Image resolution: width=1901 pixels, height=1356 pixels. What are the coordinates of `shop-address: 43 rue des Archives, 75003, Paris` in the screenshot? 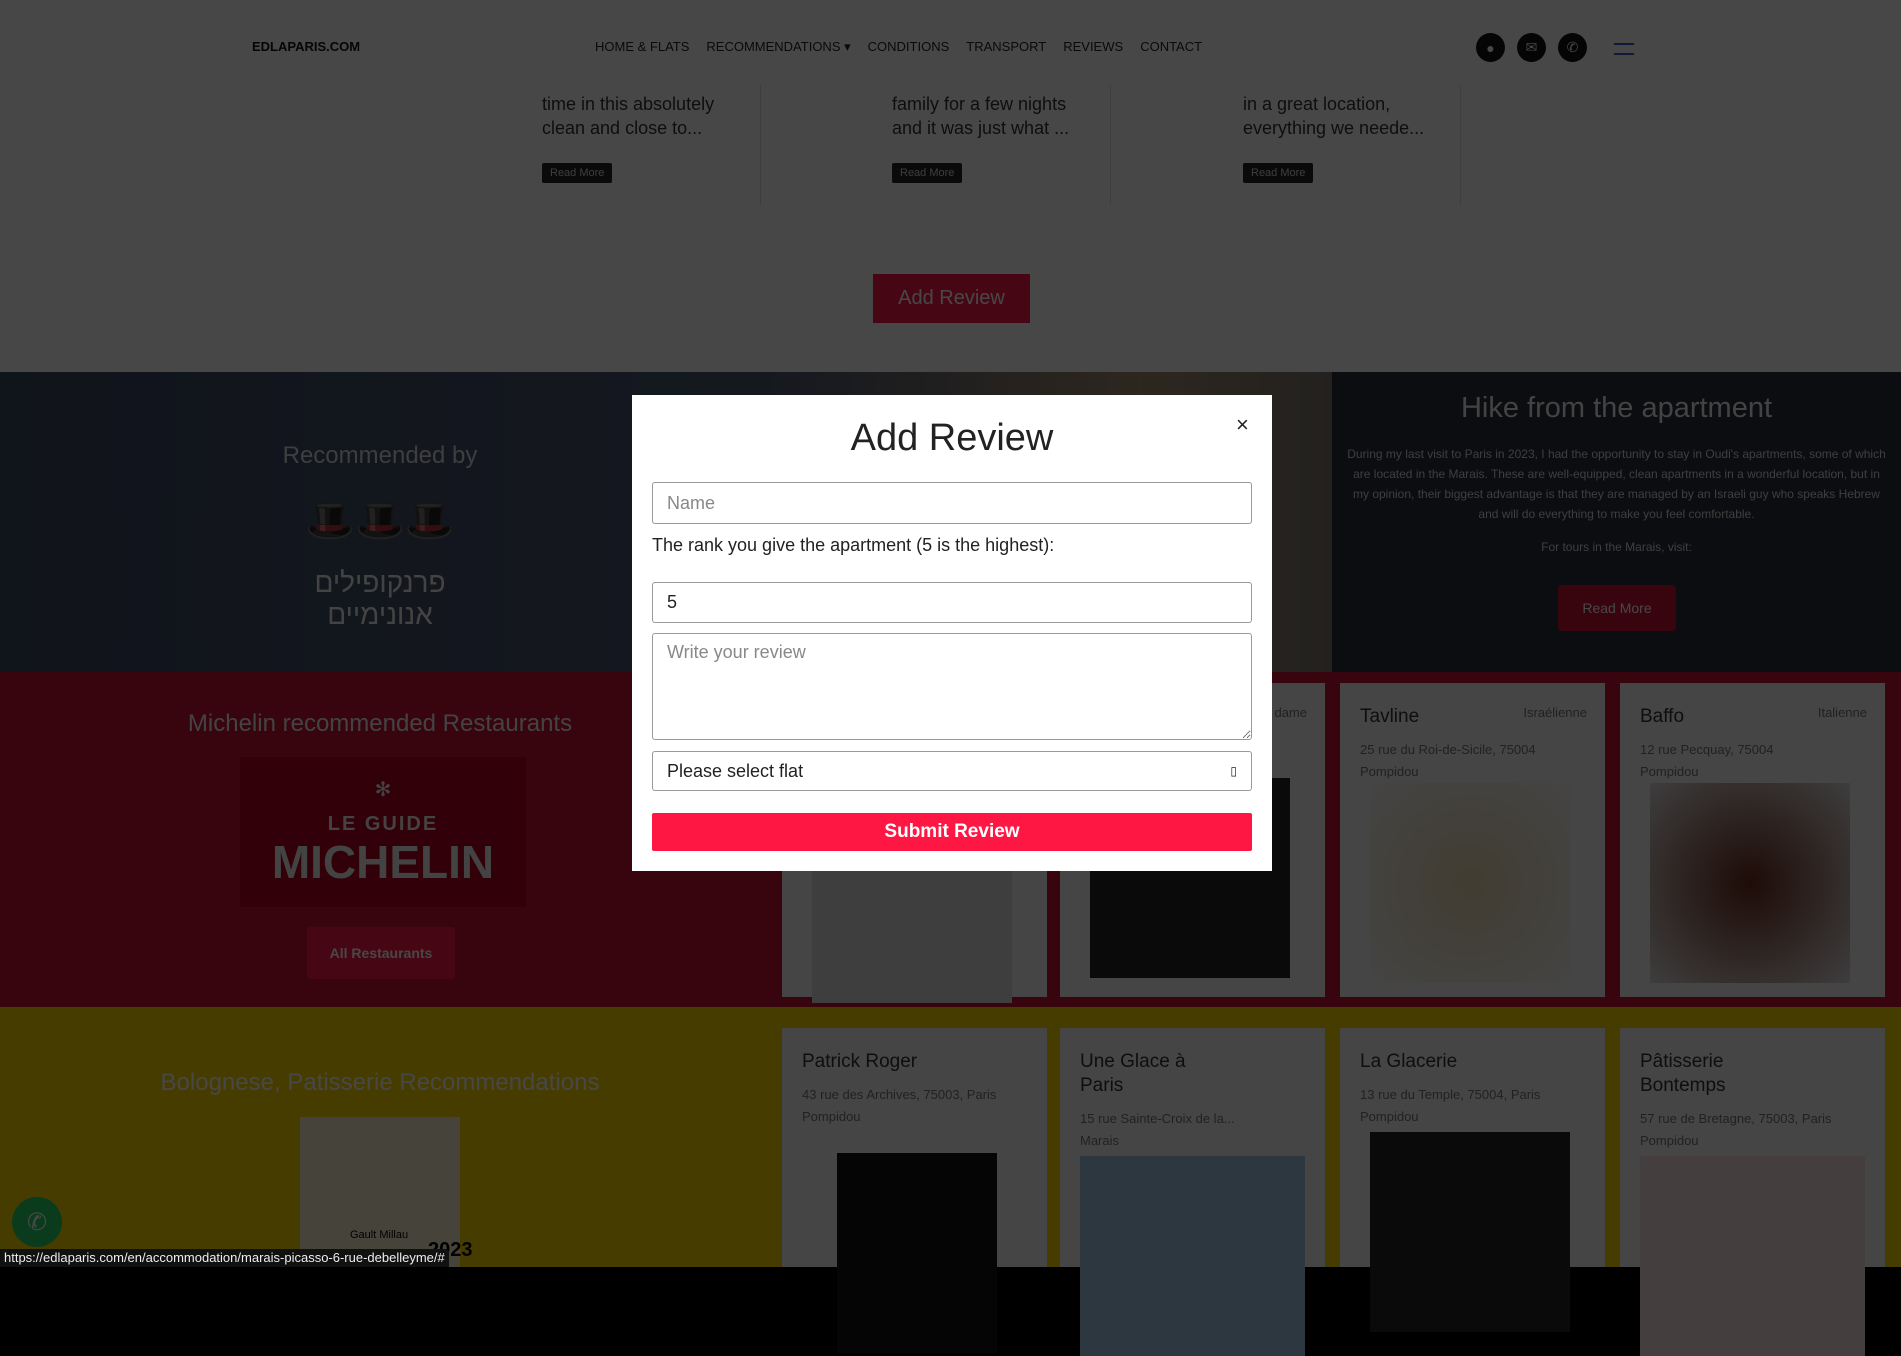 It's located at (899, 1094).